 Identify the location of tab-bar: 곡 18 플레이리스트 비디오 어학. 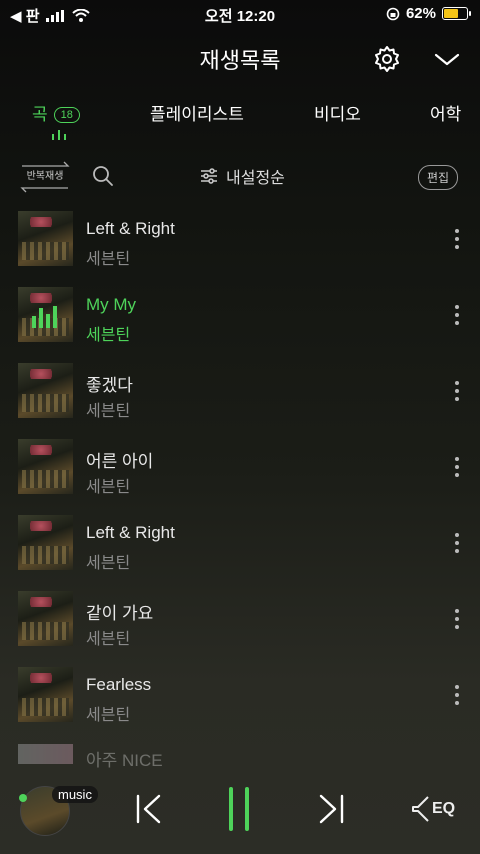
(240, 120).